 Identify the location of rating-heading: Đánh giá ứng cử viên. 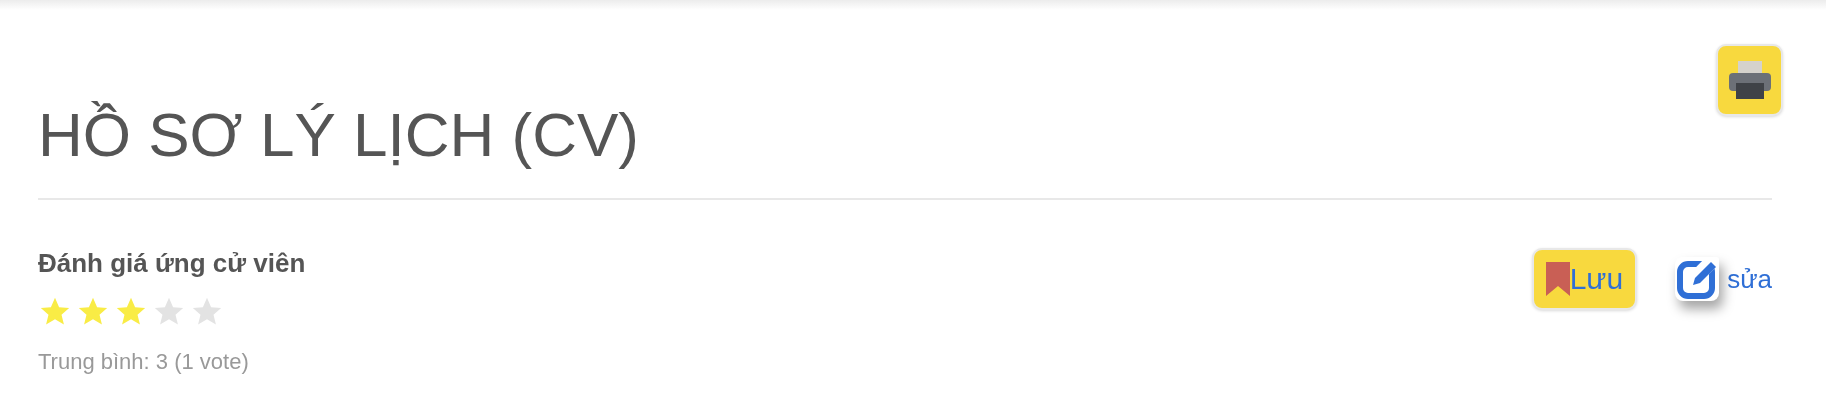
(172, 264).